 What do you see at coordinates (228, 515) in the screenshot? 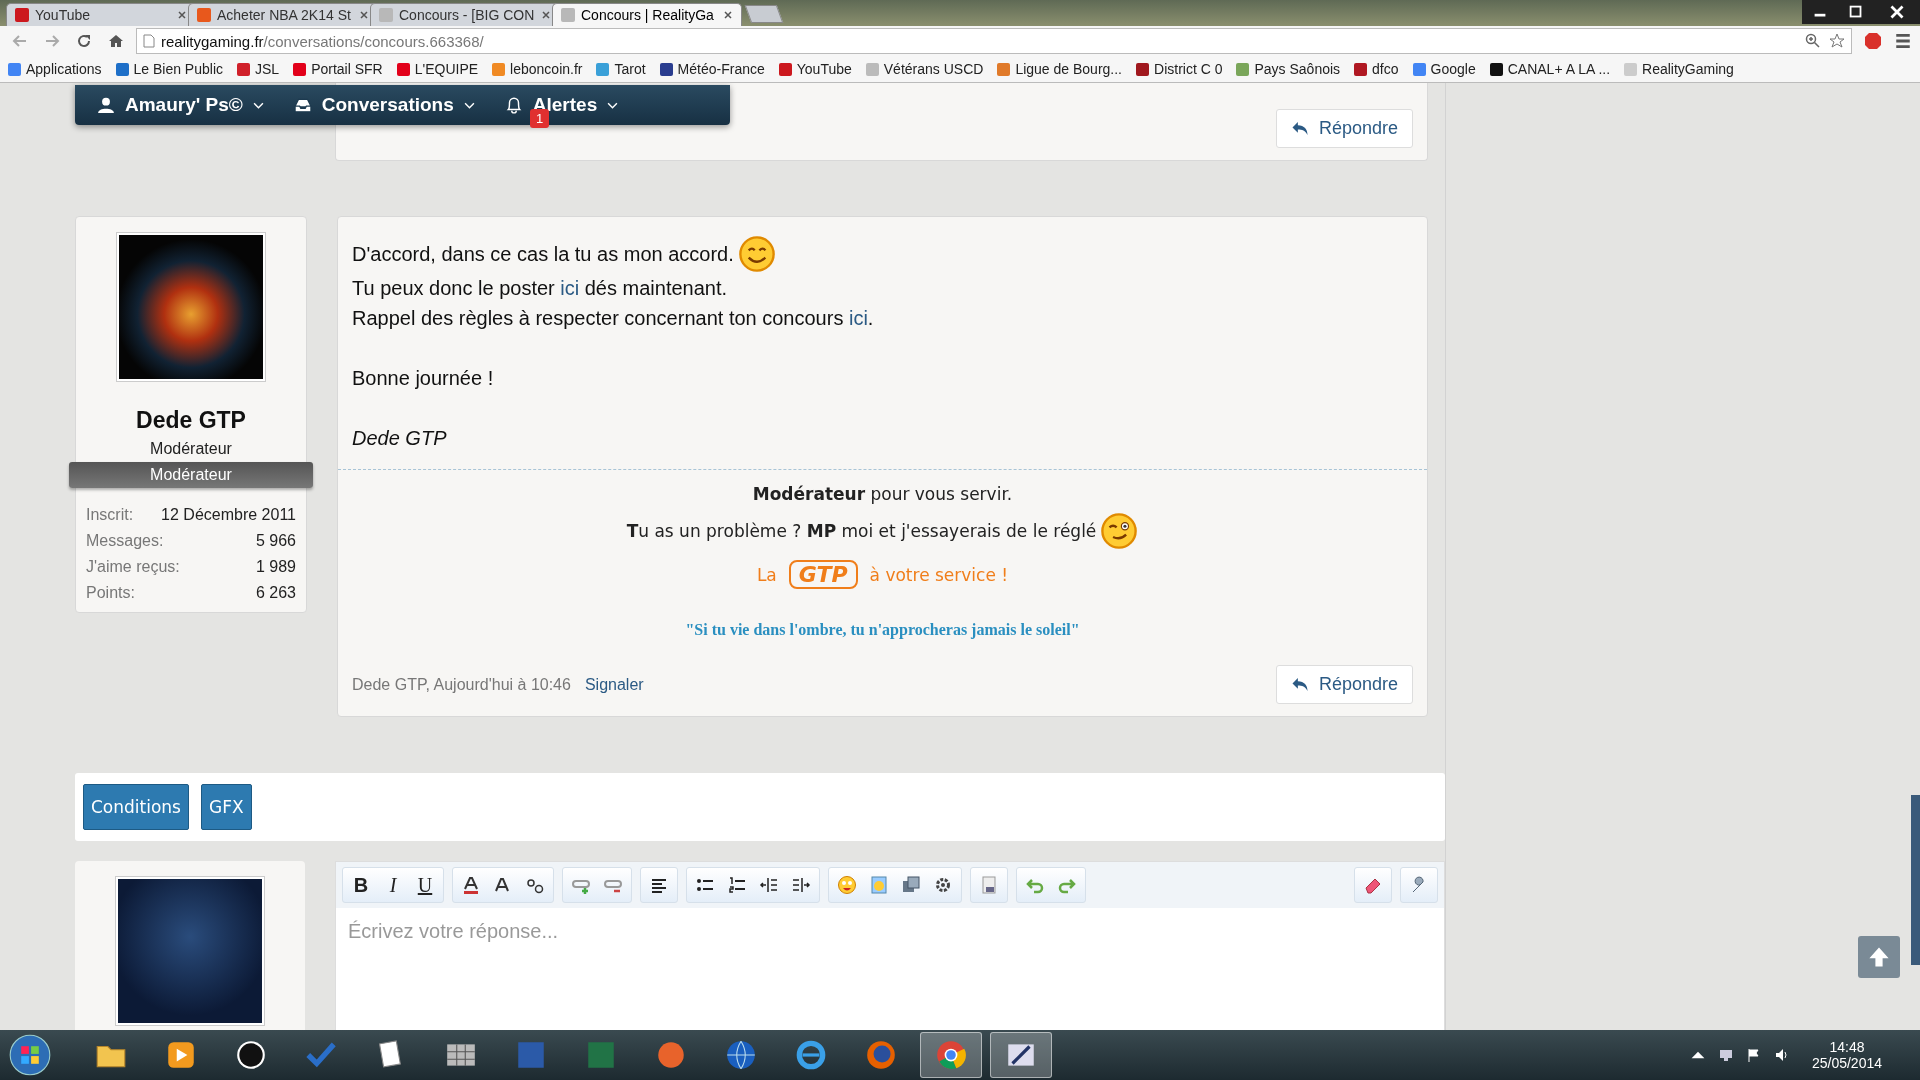
I see `stat-value: 12 Décembre 2011` at bounding box center [228, 515].